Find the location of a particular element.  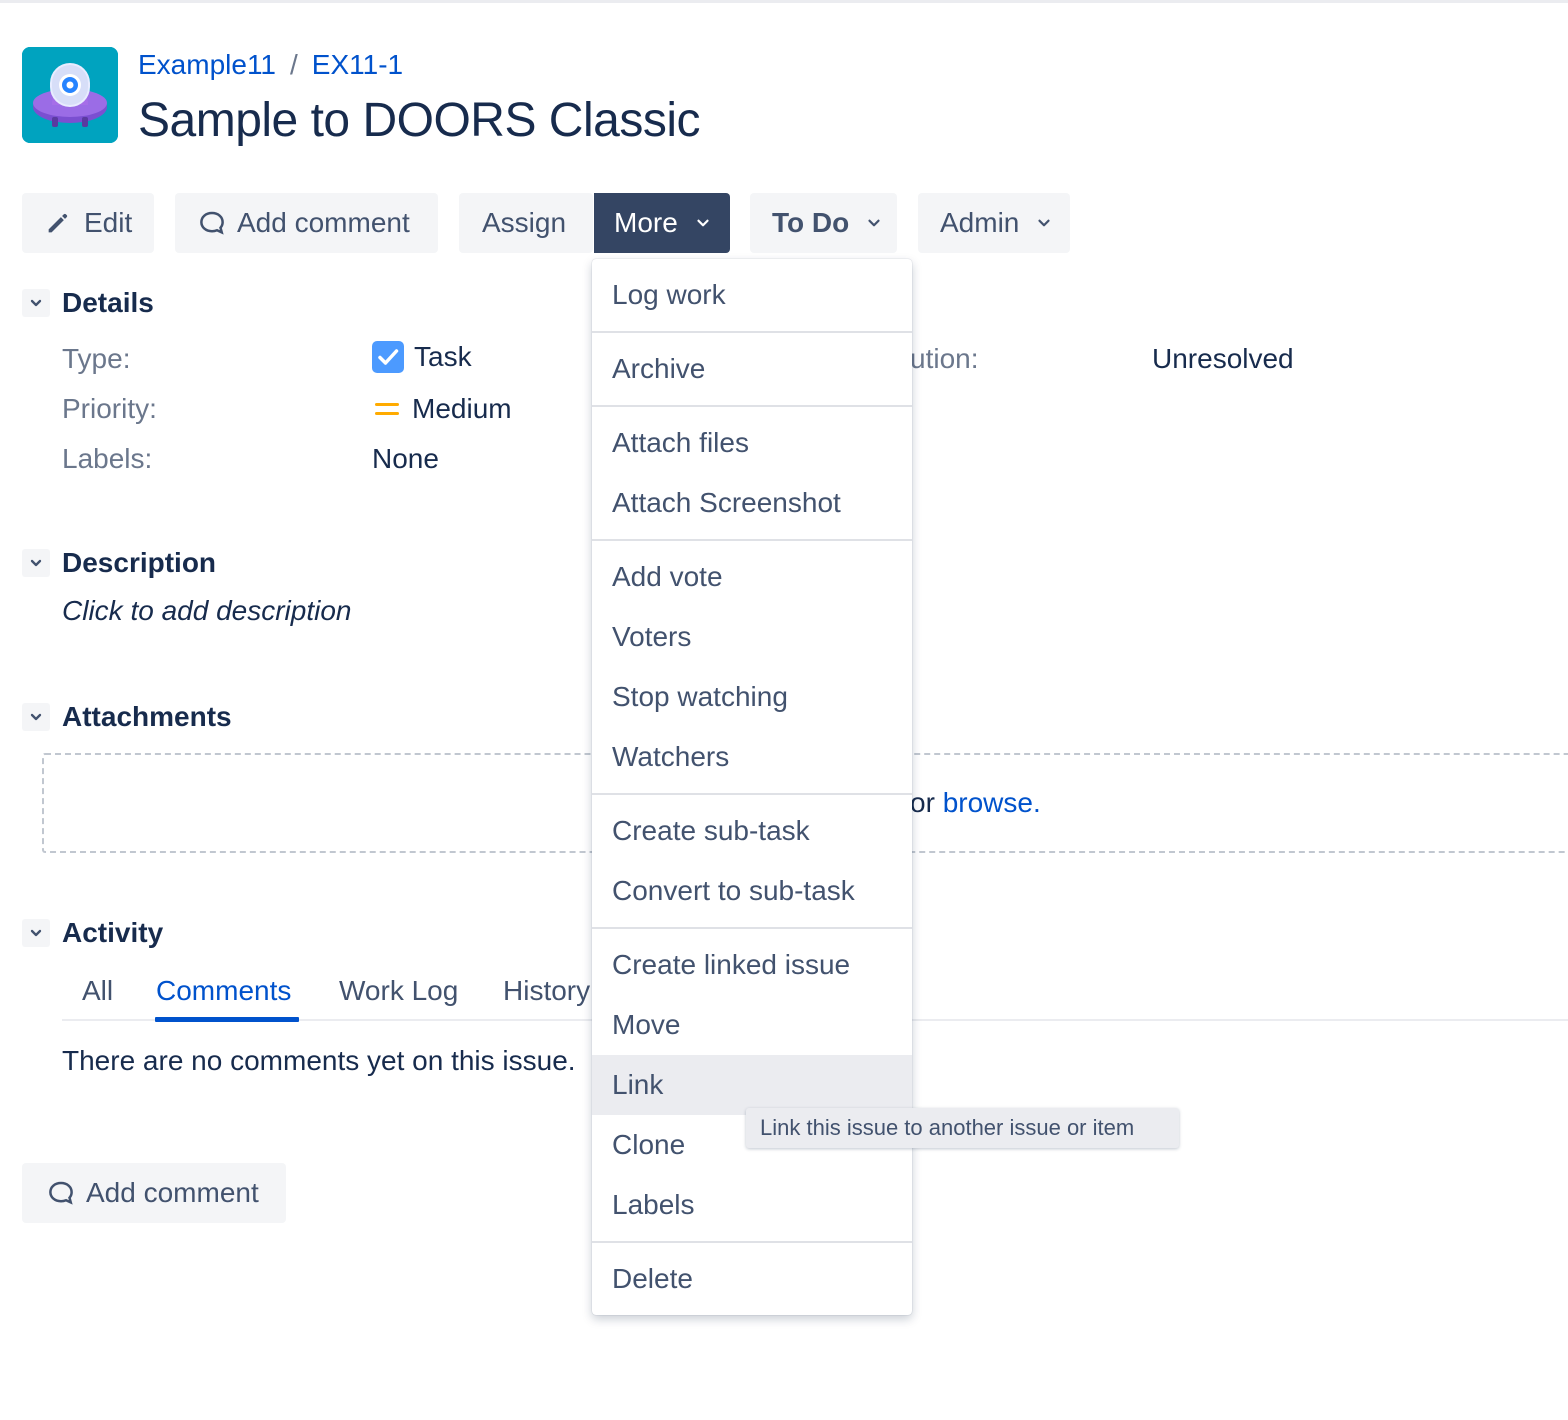

active-tab-indicator is located at coordinates (227, 1019).